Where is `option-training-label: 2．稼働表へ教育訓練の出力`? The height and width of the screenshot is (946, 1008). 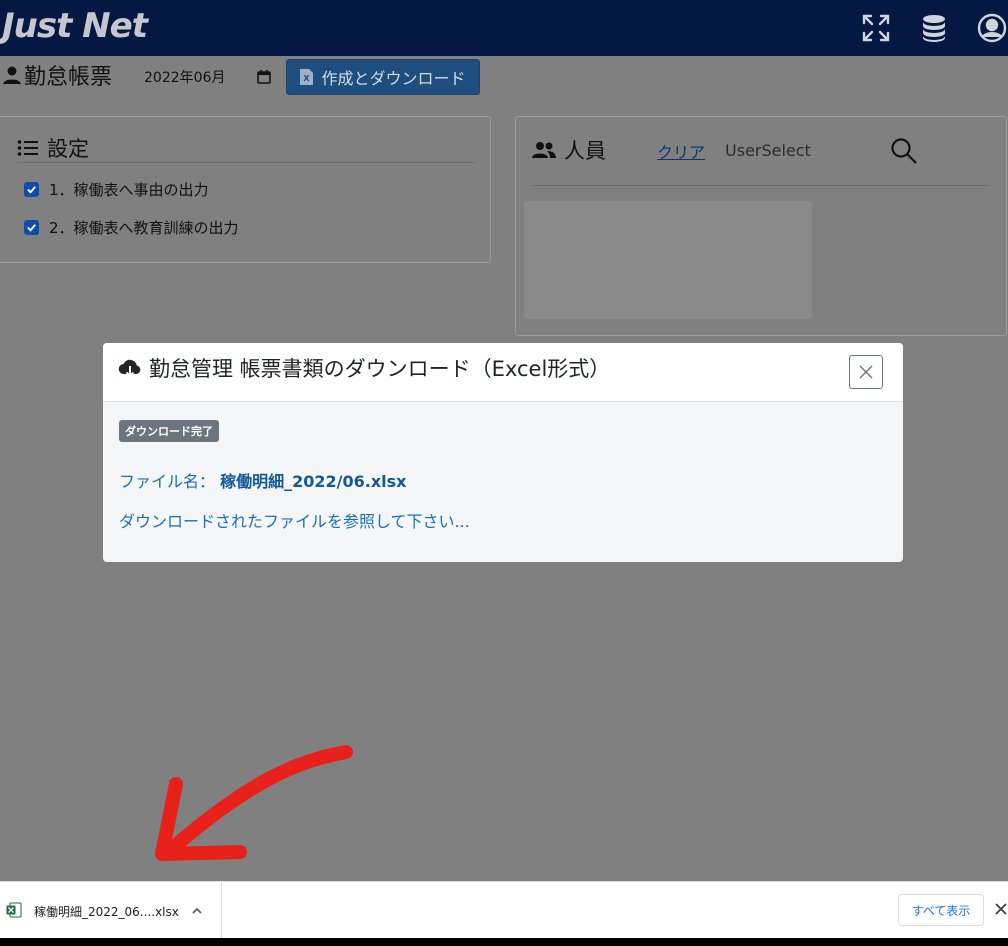 option-training-label: 2．稼働表へ教育訓練の出力 is located at coordinates (144, 228).